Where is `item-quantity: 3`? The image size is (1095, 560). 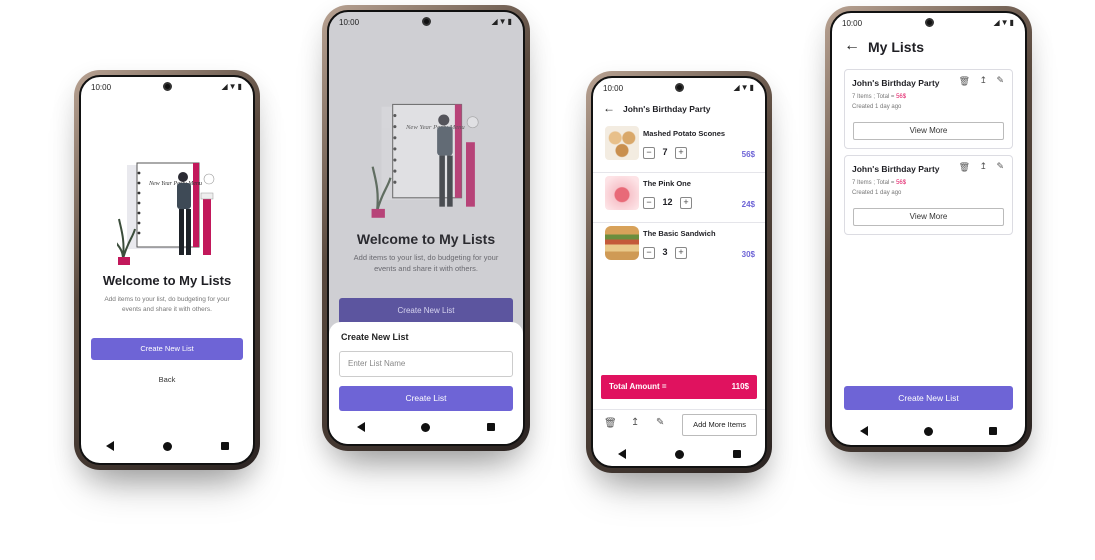 item-quantity: 3 is located at coordinates (665, 252).